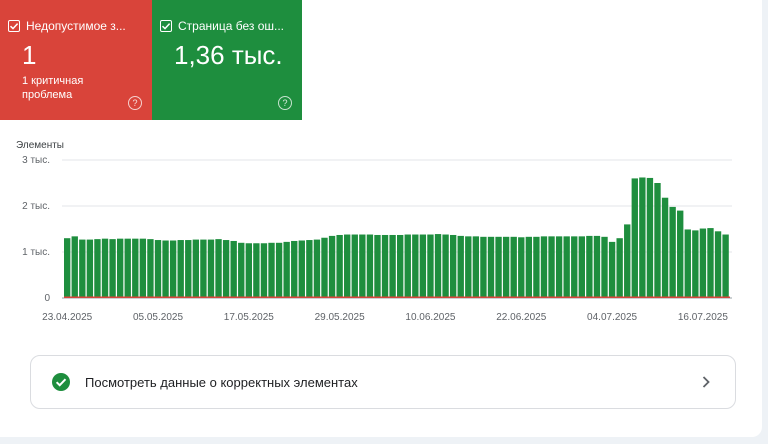  I want to click on x-tick-label: 05.05.2025, so click(158, 317).